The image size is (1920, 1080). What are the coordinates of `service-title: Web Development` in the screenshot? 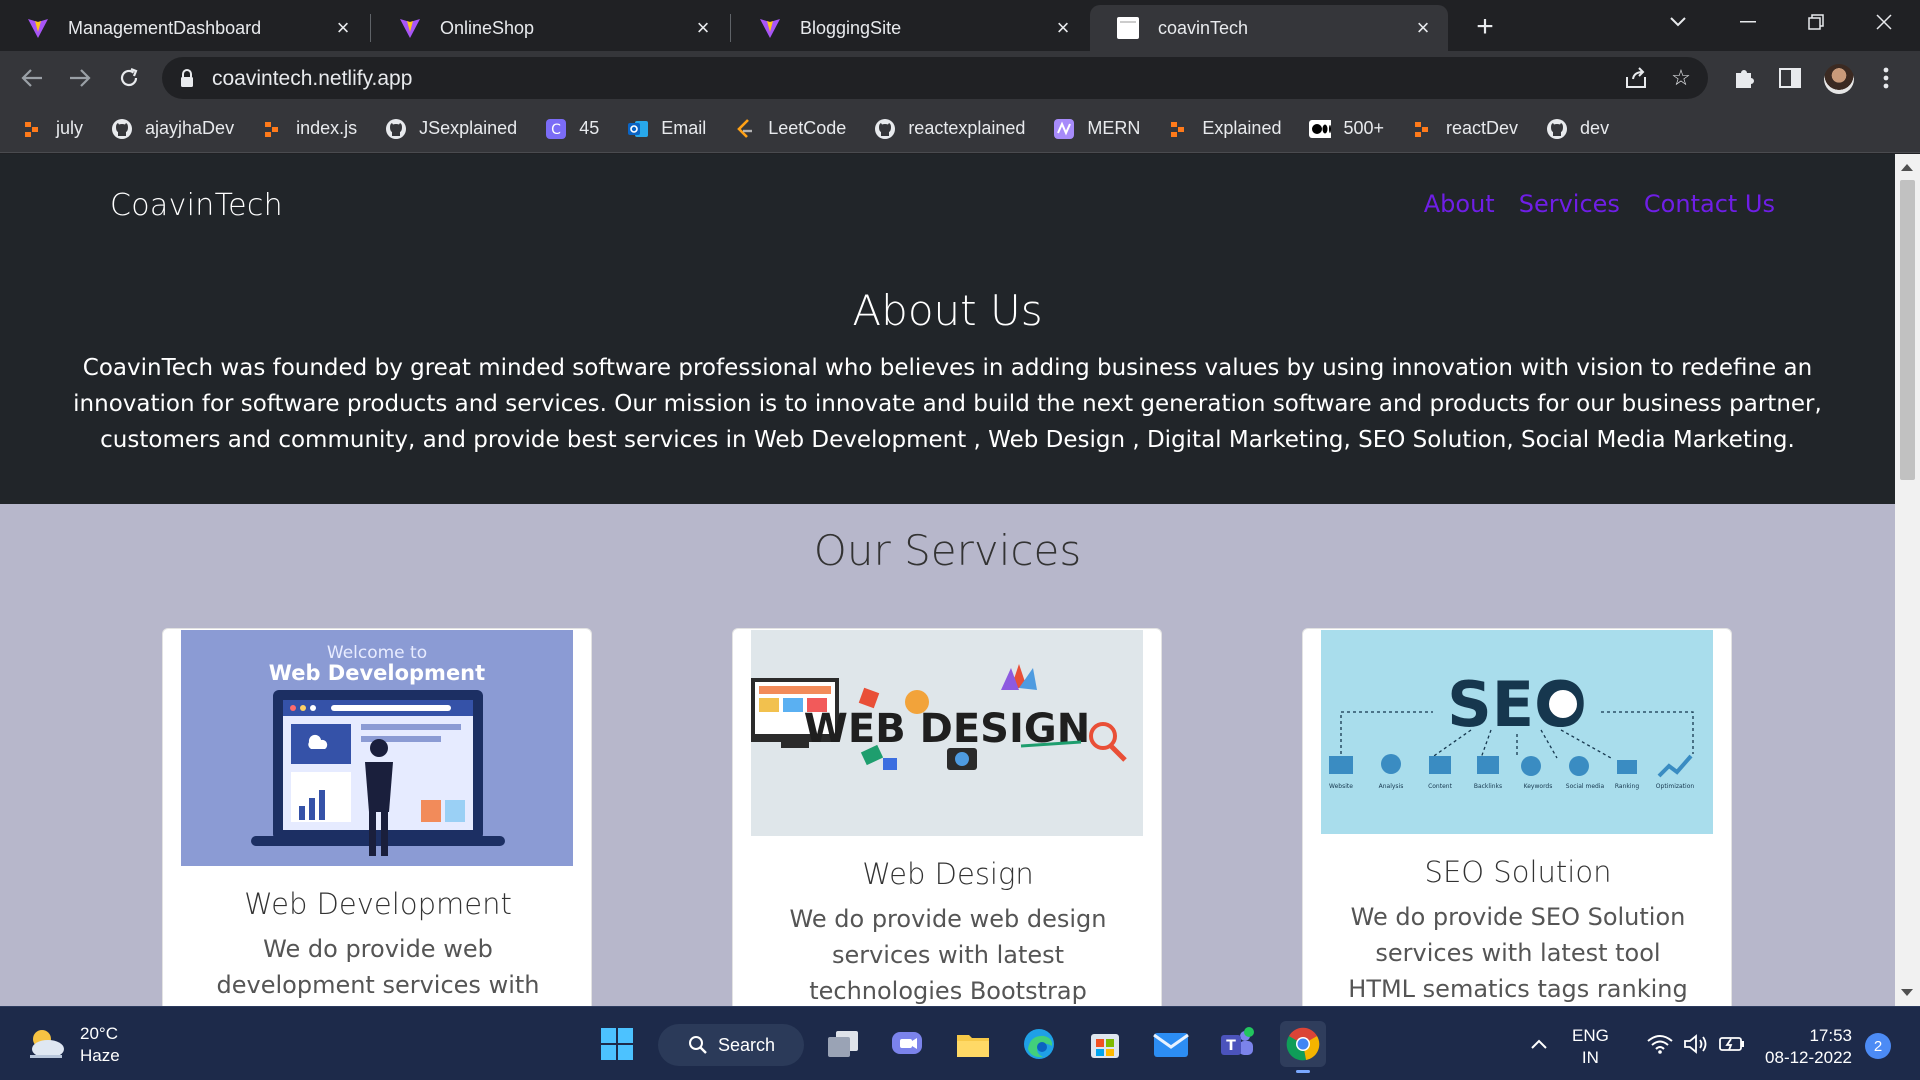 It's located at (378, 904).